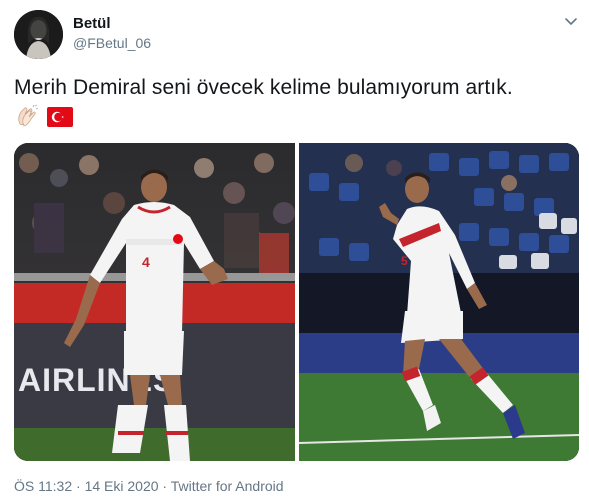 This screenshot has height=500, width=589. Describe the element at coordinates (227, 486) in the screenshot. I see `tweet-source: Twitter for Android` at that location.